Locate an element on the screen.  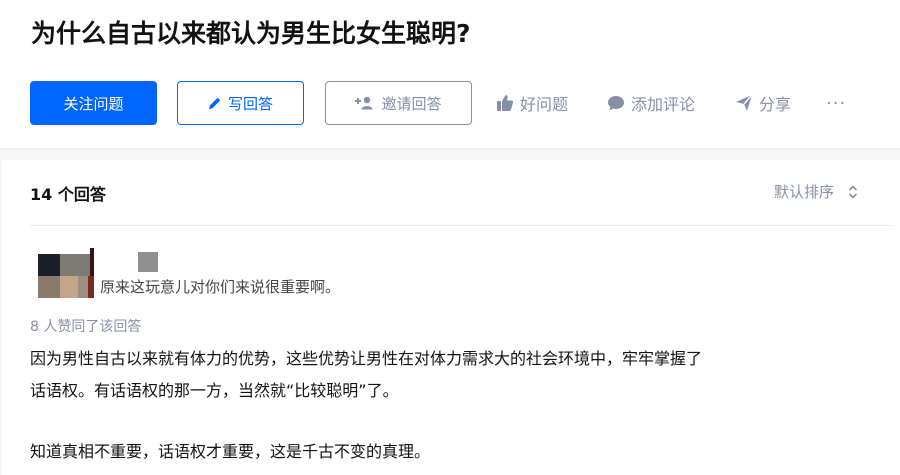
comment-bubble-icon is located at coordinates (616, 103).